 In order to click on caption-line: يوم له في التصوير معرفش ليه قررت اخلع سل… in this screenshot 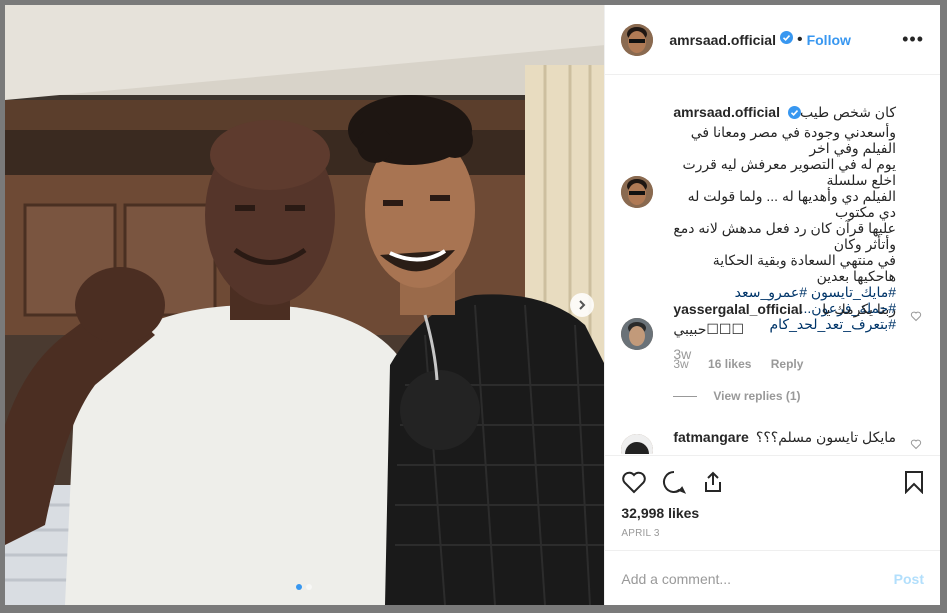, I will do `click(789, 172)`.